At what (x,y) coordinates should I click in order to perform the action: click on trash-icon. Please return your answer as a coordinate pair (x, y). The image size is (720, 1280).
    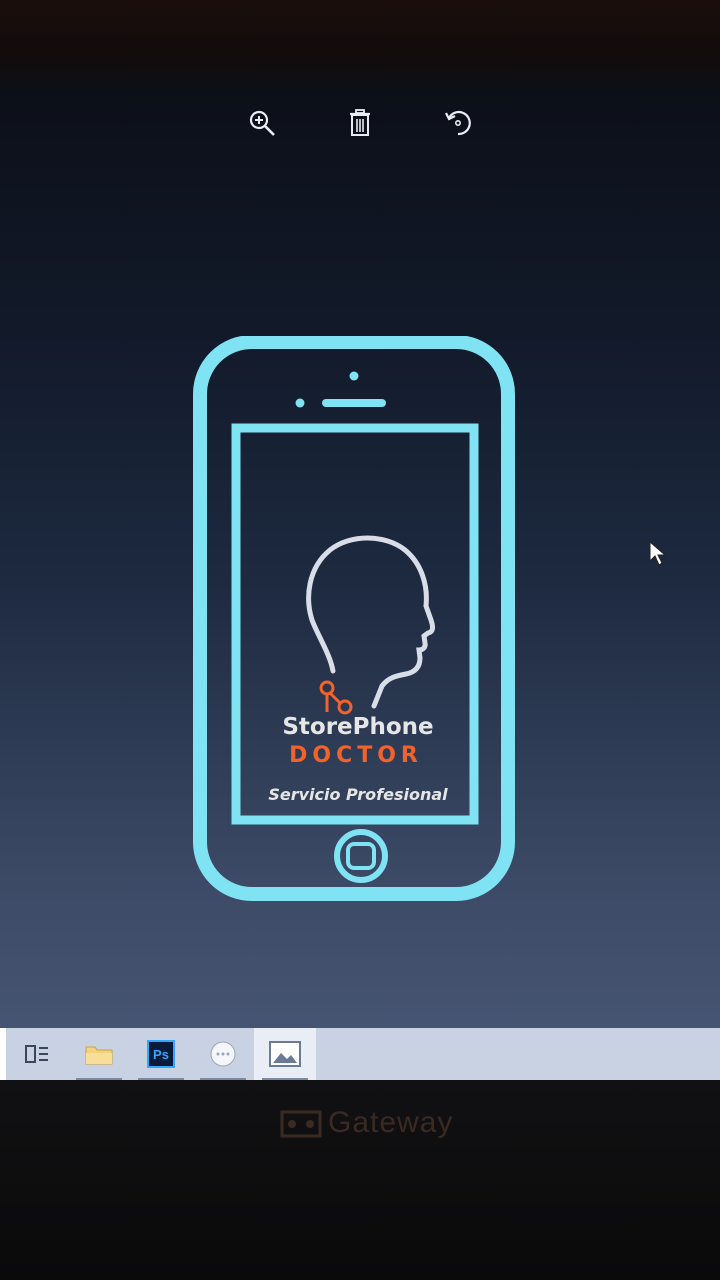
    Looking at the image, I should click on (360, 122).